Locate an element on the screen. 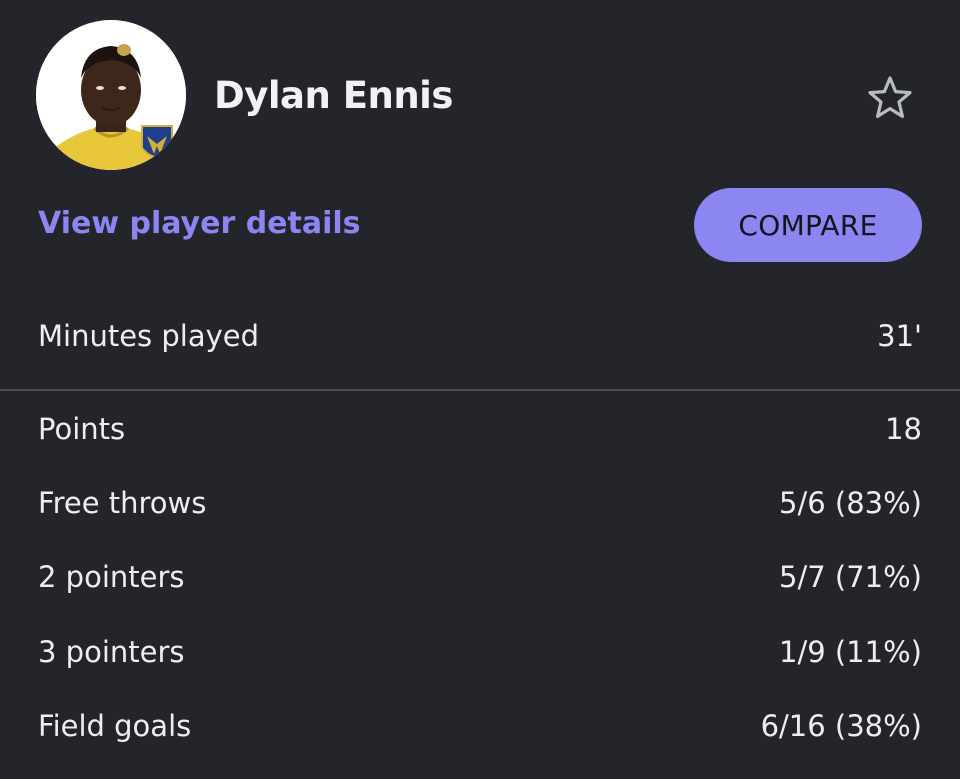  club-crest-icon is located at coordinates (157, 141).